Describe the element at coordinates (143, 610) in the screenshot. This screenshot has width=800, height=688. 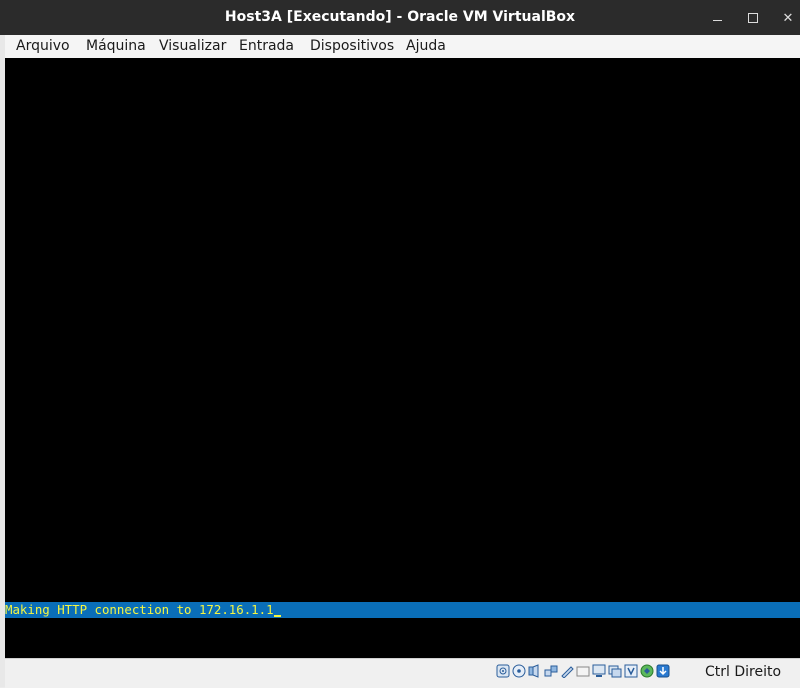
I see `console-message: Making HTTP connection to 172.16.1.1` at that location.